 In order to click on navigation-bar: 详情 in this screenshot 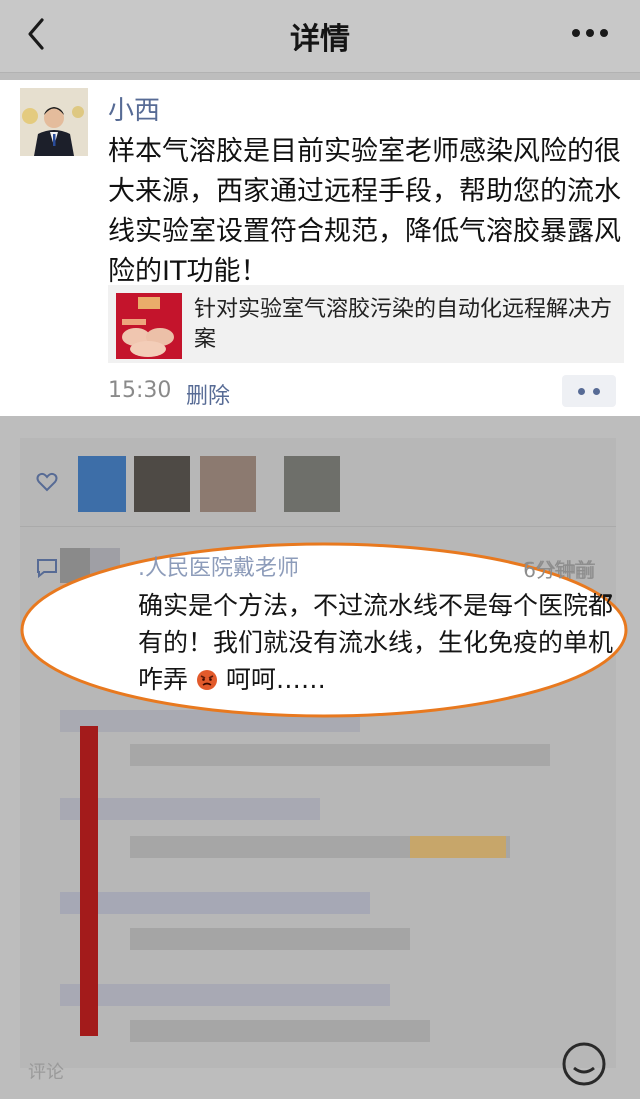, I will do `click(320, 36)`.